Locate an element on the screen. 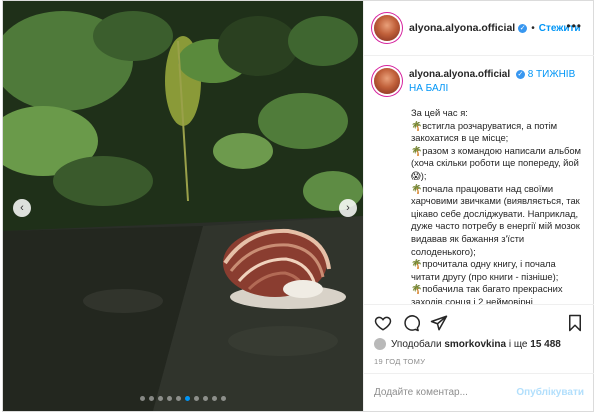 This screenshot has width=600, height=413. post-header: alyona.alyona.official ✓ • Стежити ••• is located at coordinates (479, 28).